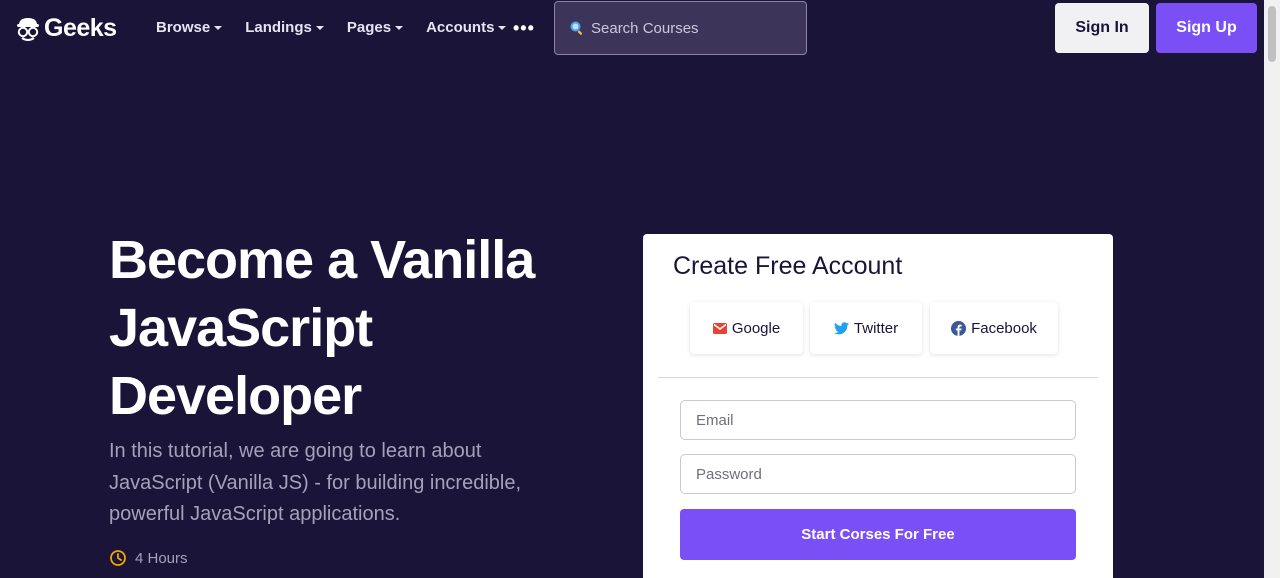  I want to click on search-input, so click(691, 28).